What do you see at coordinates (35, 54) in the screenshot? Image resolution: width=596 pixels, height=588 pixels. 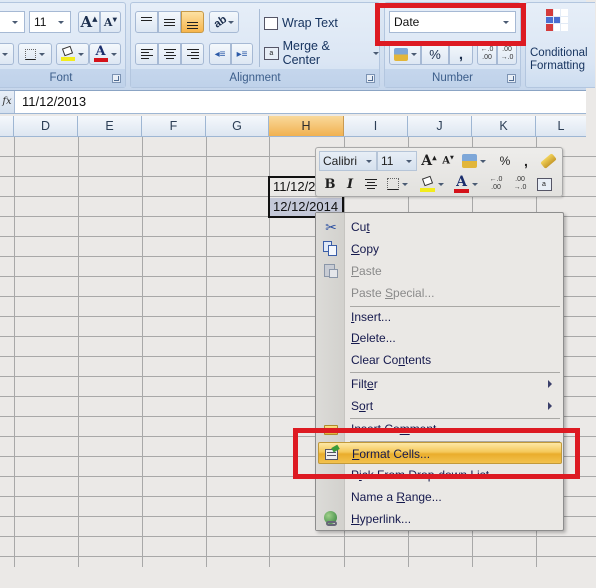 I see `borders-button` at bounding box center [35, 54].